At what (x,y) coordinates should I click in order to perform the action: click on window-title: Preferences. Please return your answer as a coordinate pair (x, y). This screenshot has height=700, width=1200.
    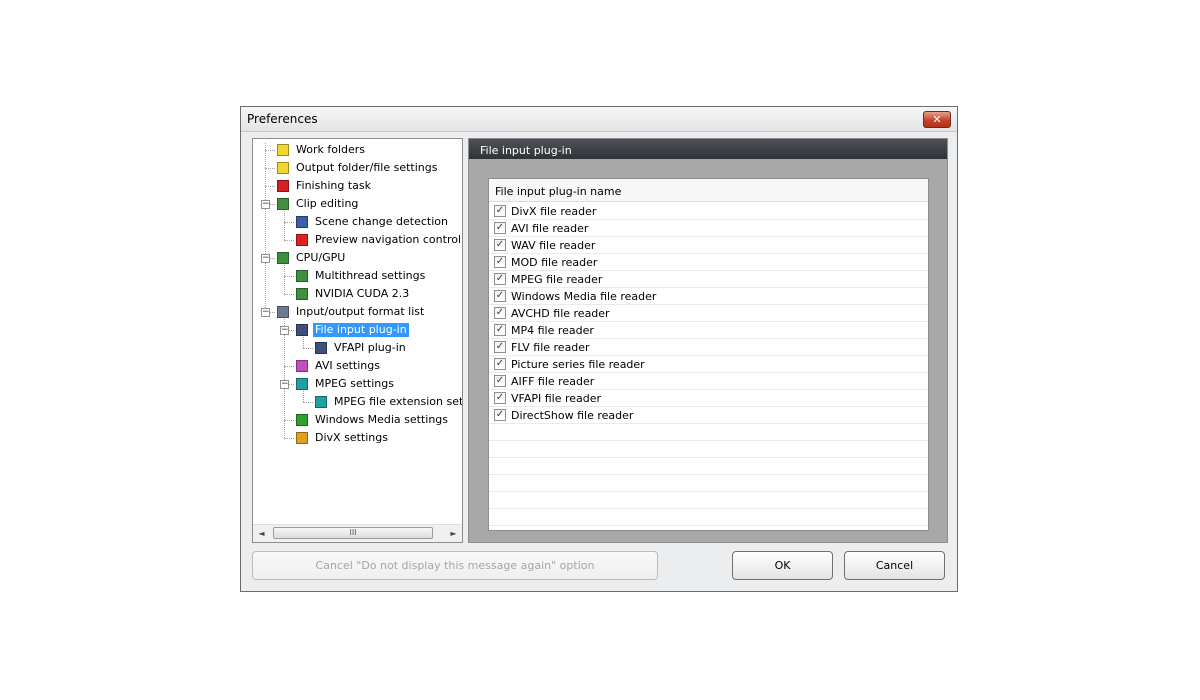
    Looking at the image, I should click on (282, 119).